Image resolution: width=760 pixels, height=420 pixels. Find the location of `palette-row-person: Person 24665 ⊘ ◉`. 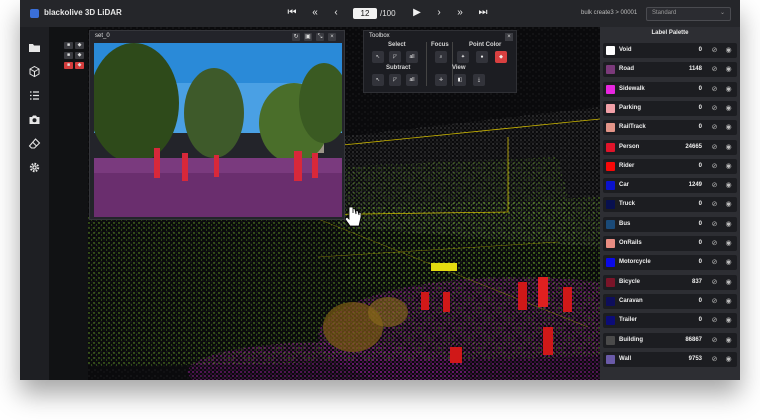

palette-row-person: Person 24665 ⊘ ◉ is located at coordinates (670, 147).